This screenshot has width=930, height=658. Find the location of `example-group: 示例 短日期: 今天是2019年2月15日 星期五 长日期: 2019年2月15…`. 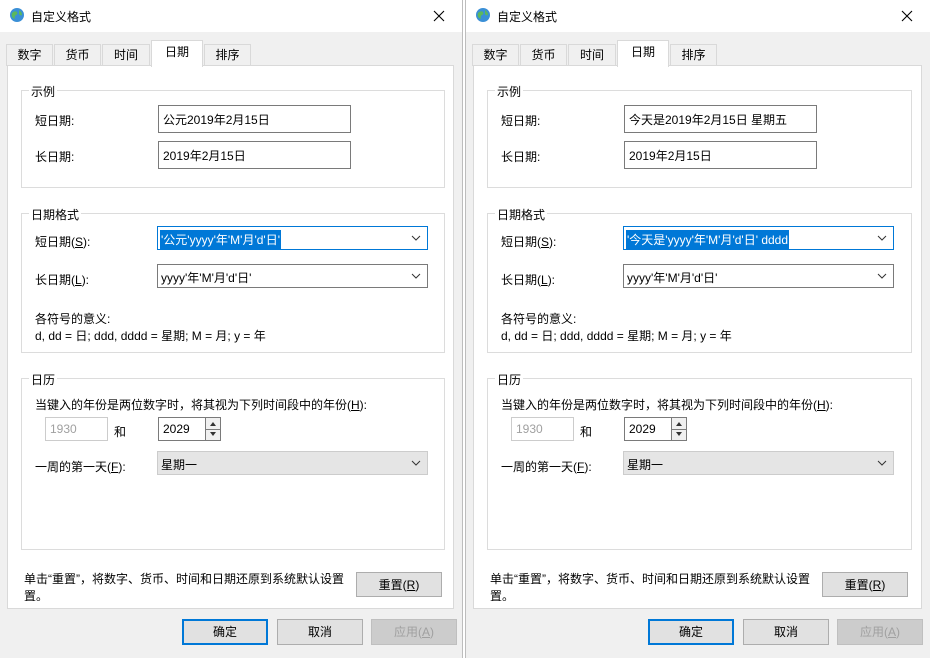

example-group: 示例 短日期: 今天是2019年2月15日 星期五 长日期: 2019年2月15… is located at coordinates (699, 135).